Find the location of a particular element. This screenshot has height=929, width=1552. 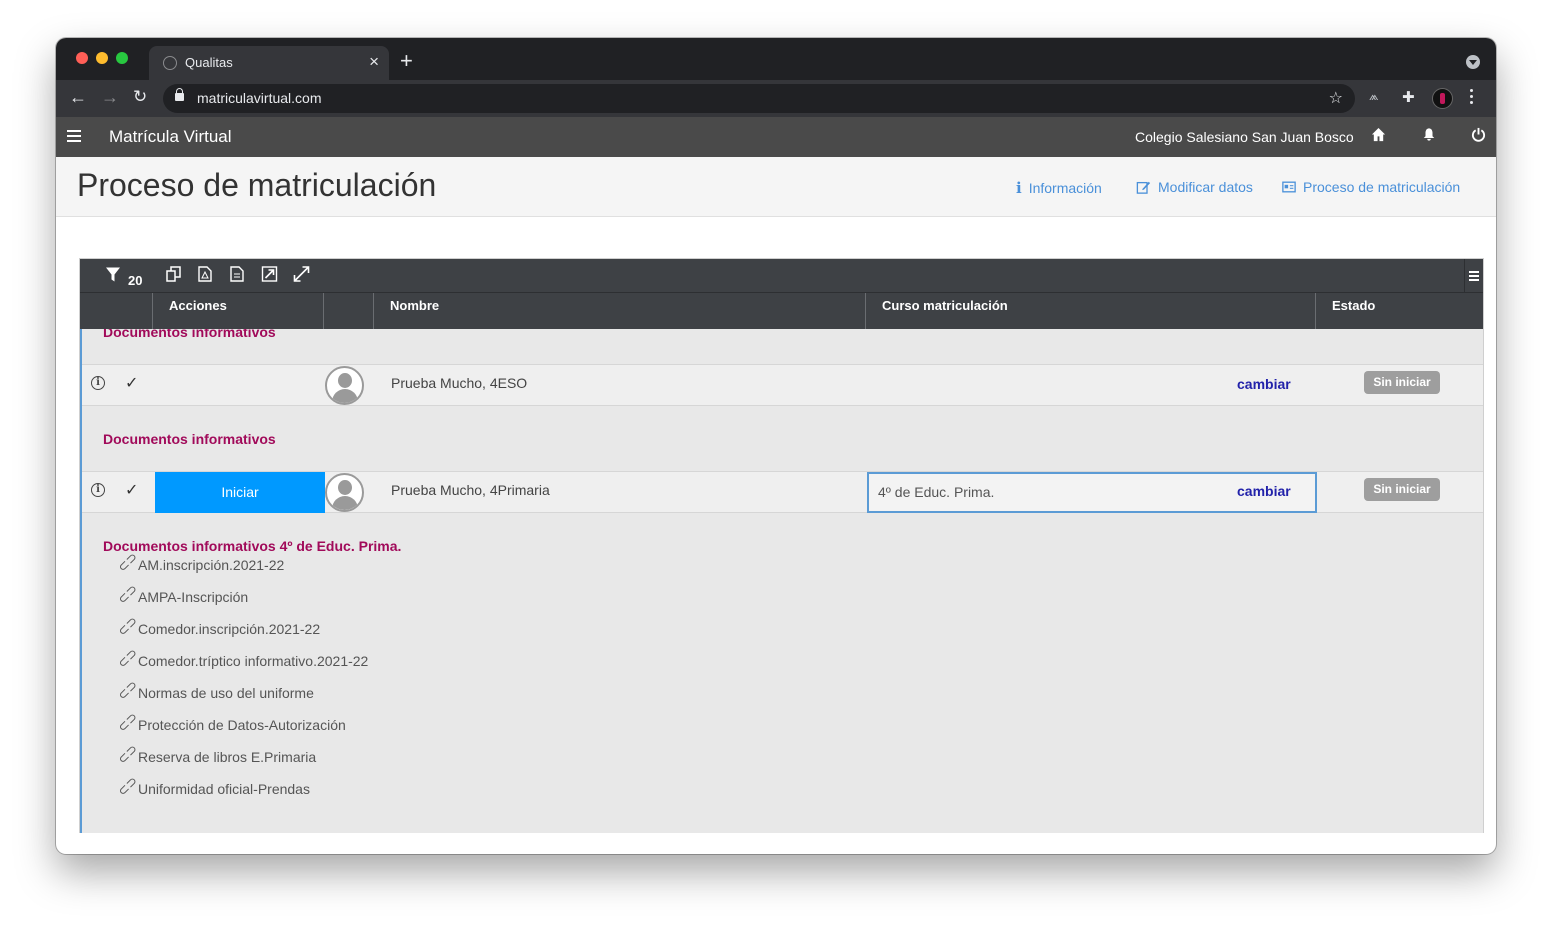

school-name: Colegio Salesiano San Juan Bosco is located at coordinates (1244, 137).